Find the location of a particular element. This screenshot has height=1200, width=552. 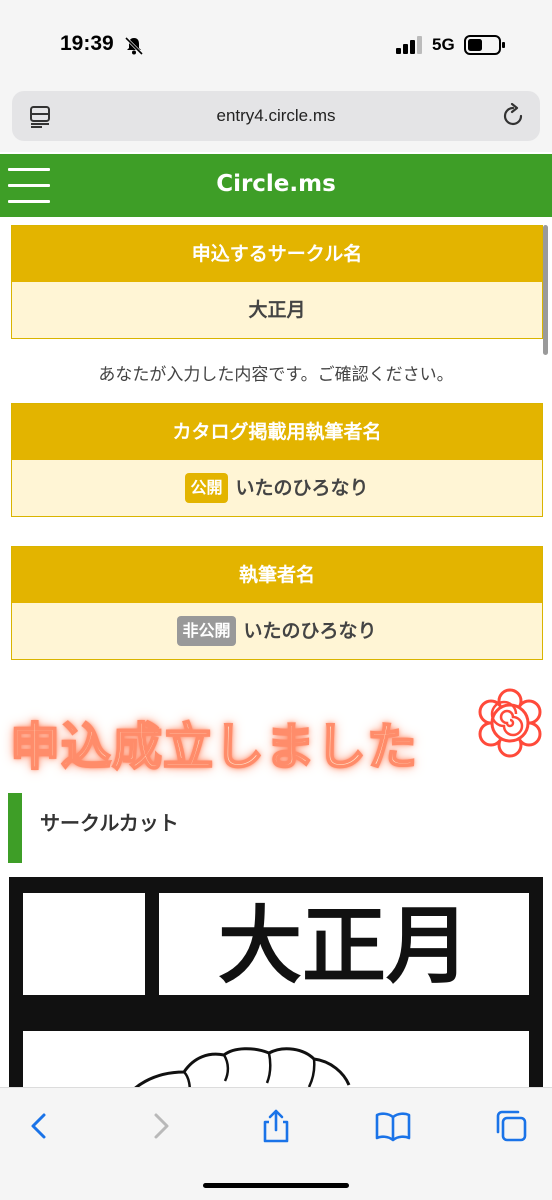

author-name: いたのひろなり is located at coordinates (310, 631).